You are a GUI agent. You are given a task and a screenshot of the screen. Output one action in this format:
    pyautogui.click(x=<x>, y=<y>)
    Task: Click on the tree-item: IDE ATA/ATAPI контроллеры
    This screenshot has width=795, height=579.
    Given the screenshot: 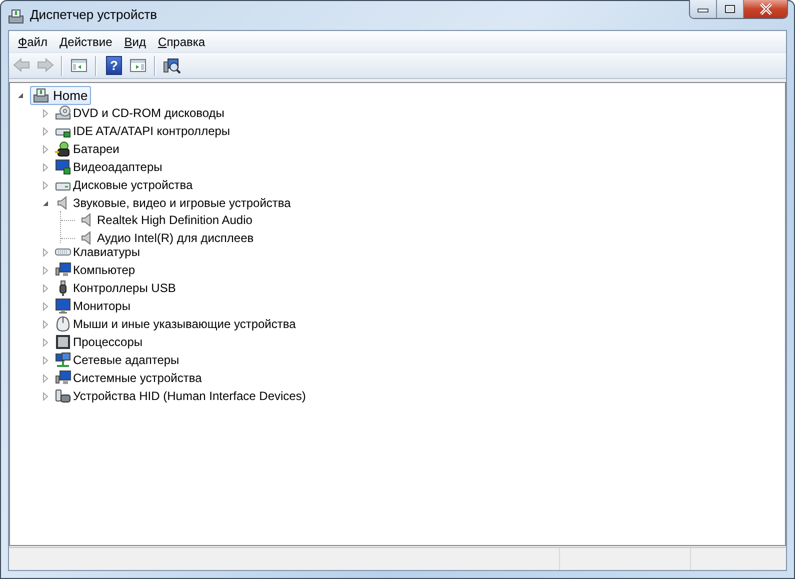 What is the action you would take?
    pyautogui.click(x=151, y=131)
    